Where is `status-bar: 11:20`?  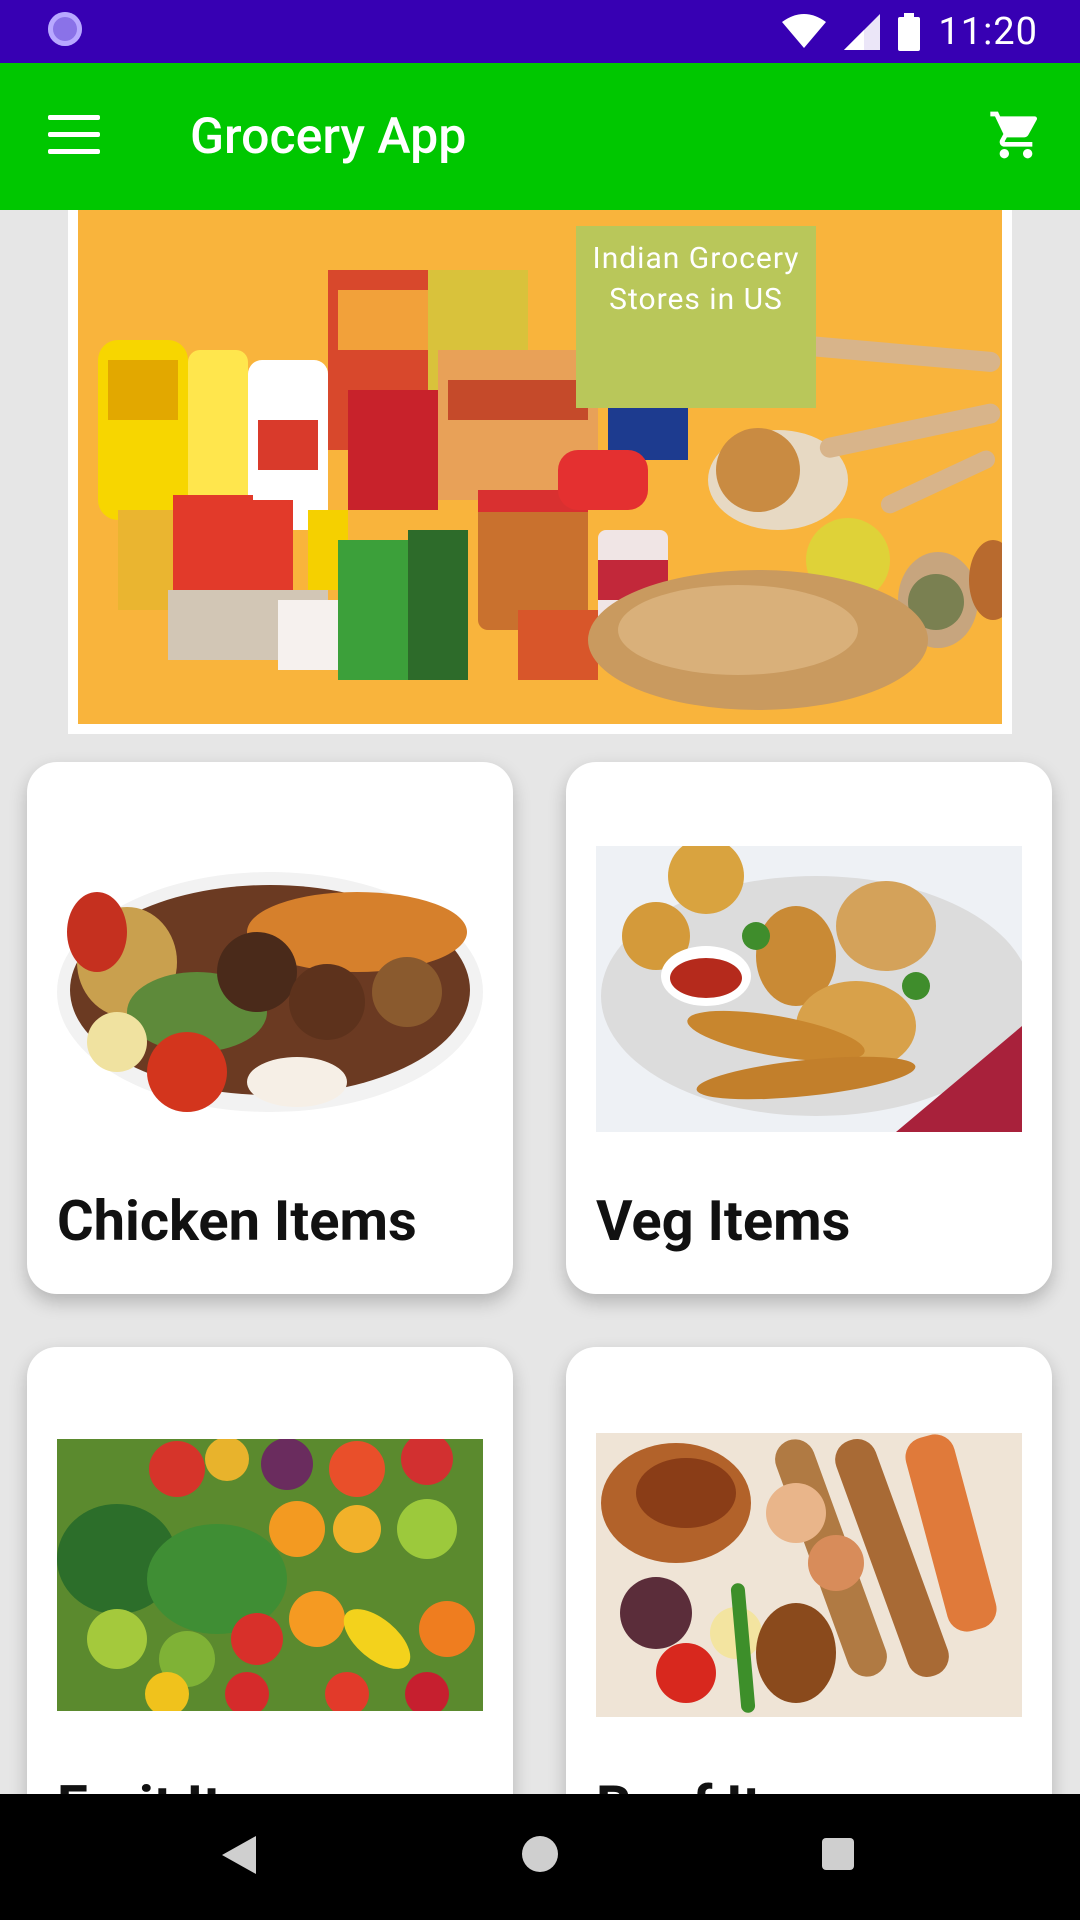
status-bar: 11:20 is located at coordinates (540, 31).